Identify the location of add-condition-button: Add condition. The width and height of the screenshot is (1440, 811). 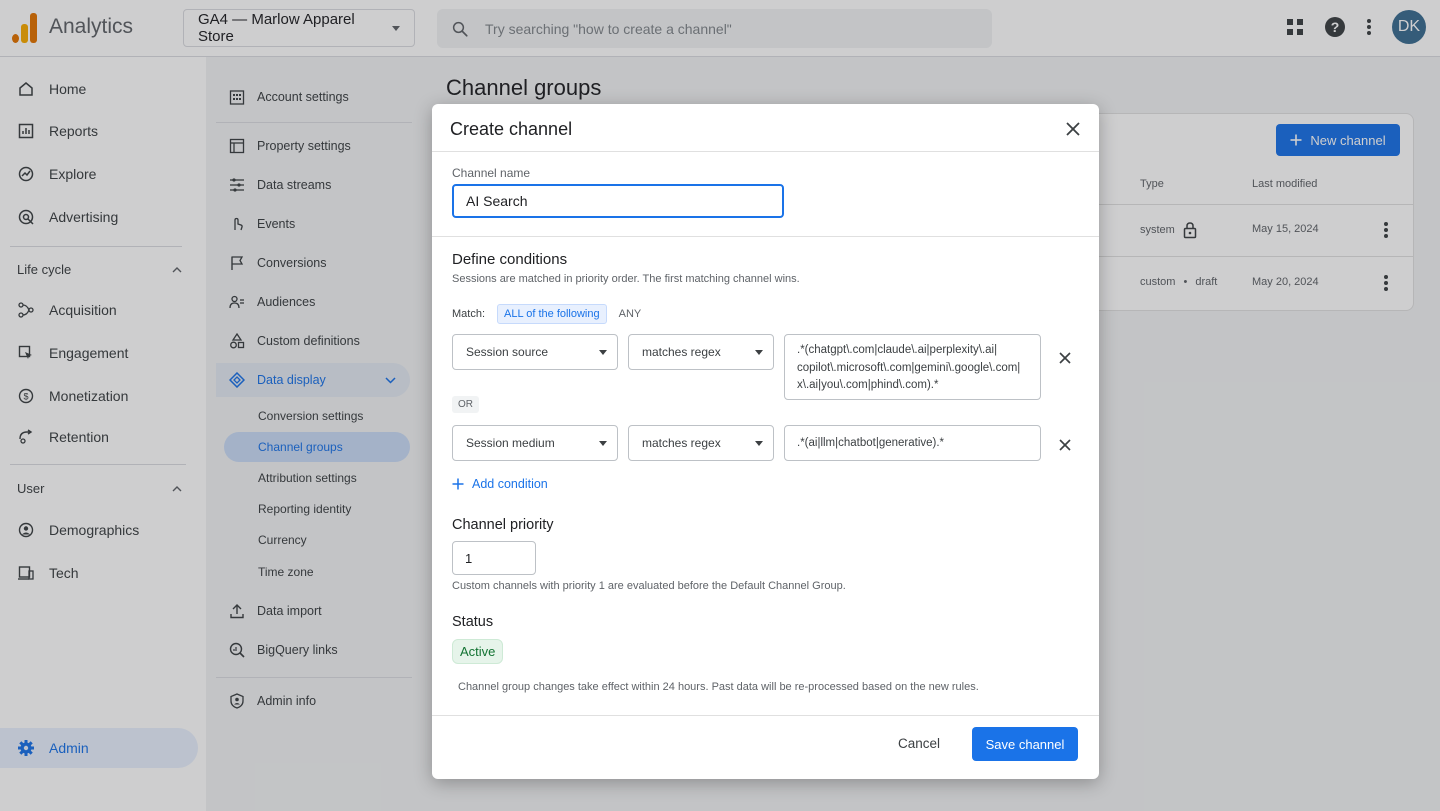
(500, 484).